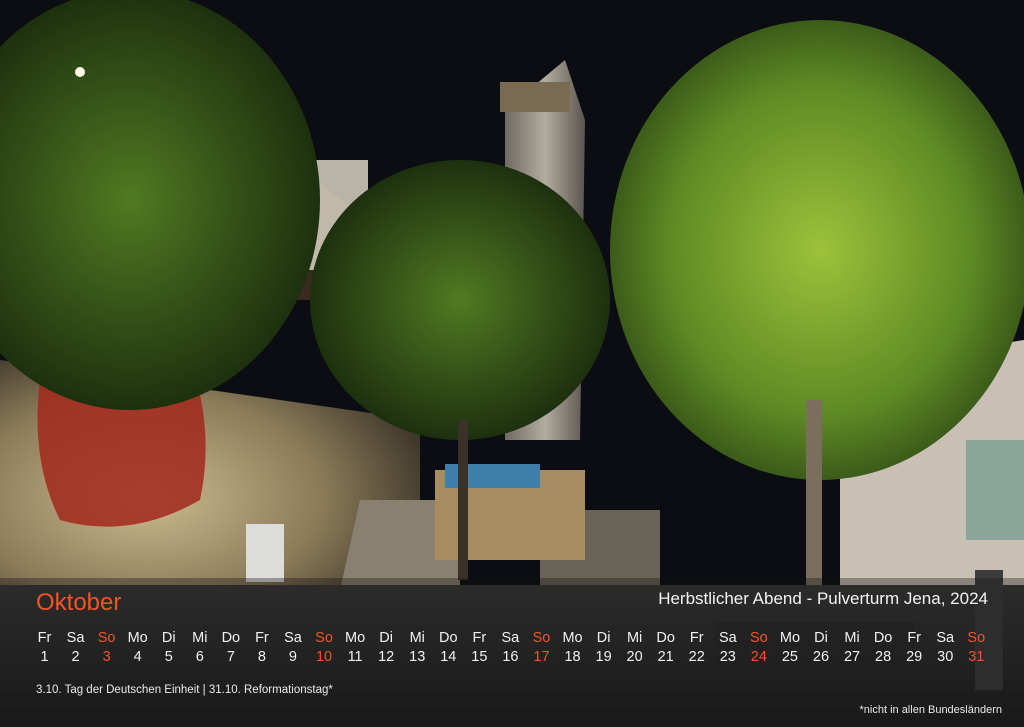  I want to click on calendar-day: Do 28, so click(883, 648).